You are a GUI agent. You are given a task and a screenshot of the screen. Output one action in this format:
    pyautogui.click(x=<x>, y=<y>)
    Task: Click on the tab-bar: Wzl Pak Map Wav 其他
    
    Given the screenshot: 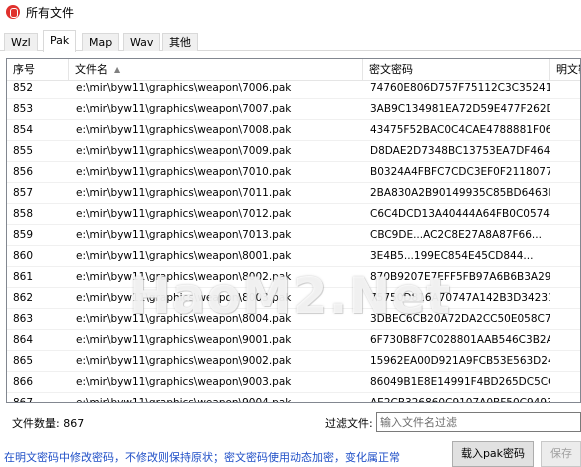 What is the action you would take?
    pyautogui.click(x=290, y=40)
    